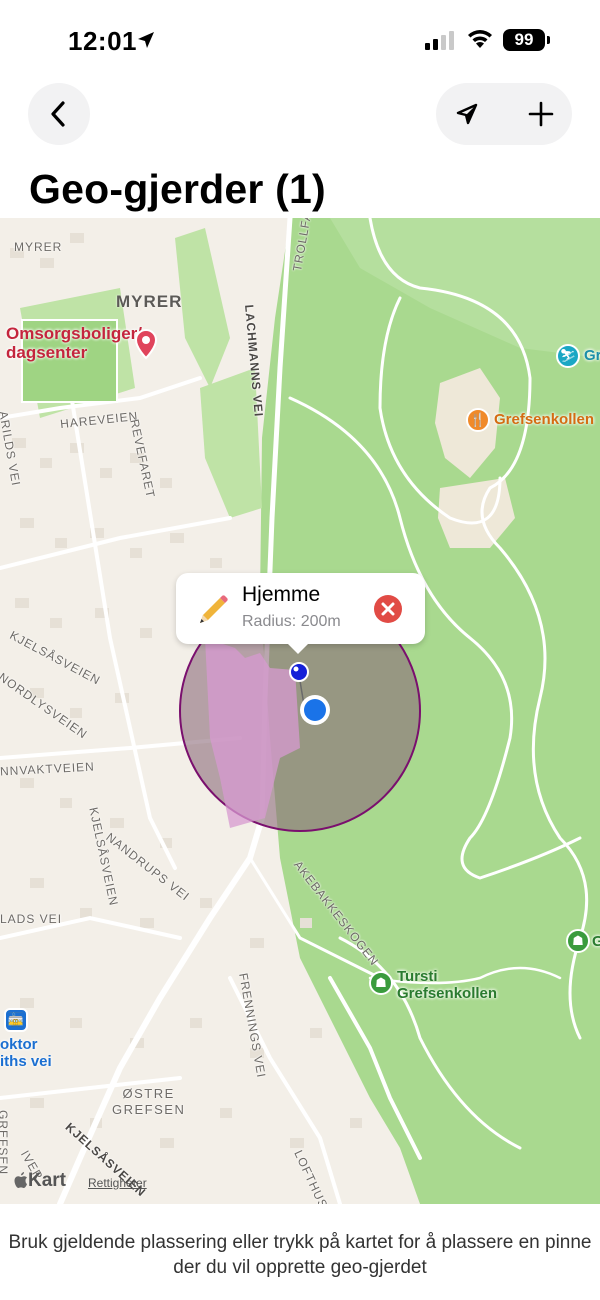 The height and width of the screenshot is (1300, 600). I want to click on poi-gr-edge: Gr, so click(592, 355).